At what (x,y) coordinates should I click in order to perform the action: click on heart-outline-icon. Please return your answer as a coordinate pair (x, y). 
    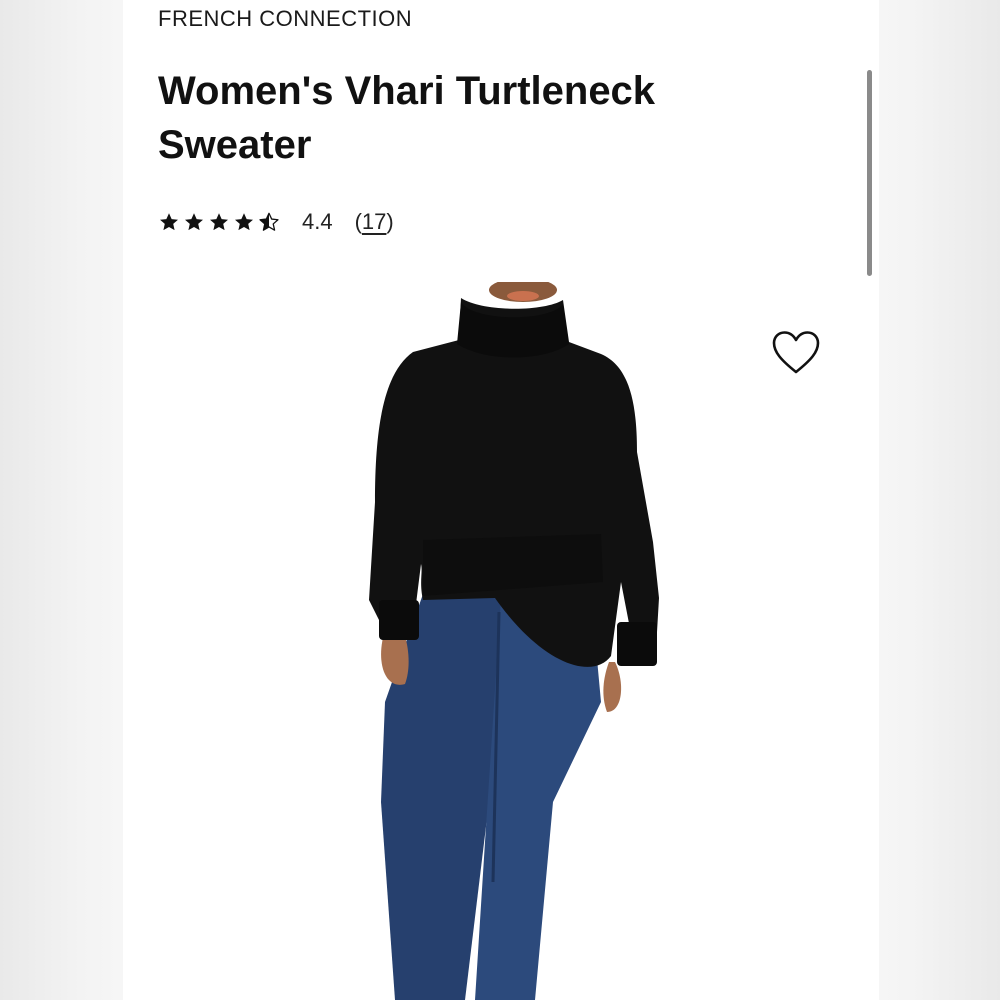
    Looking at the image, I should click on (796, 352).